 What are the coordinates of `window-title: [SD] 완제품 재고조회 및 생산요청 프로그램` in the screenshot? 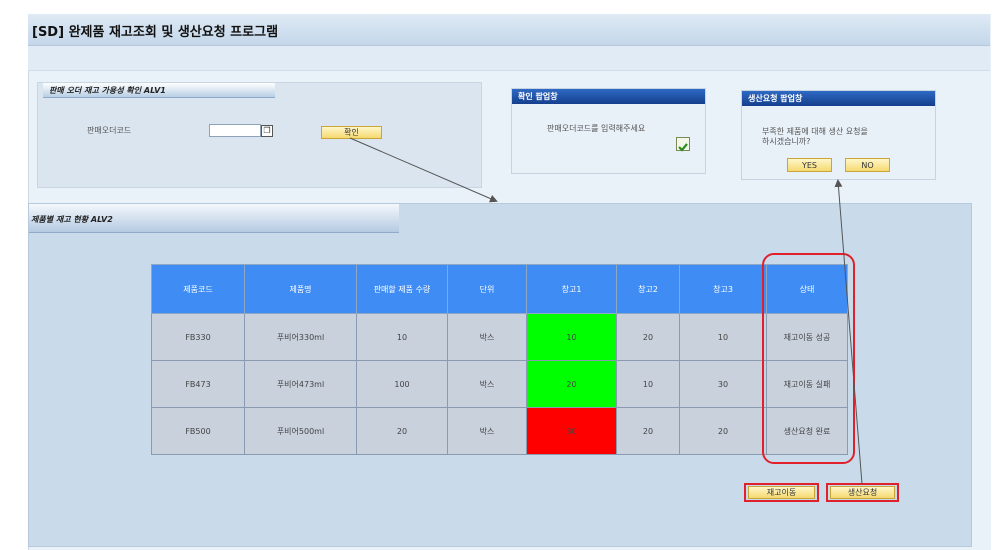 It's located at (155, 32).